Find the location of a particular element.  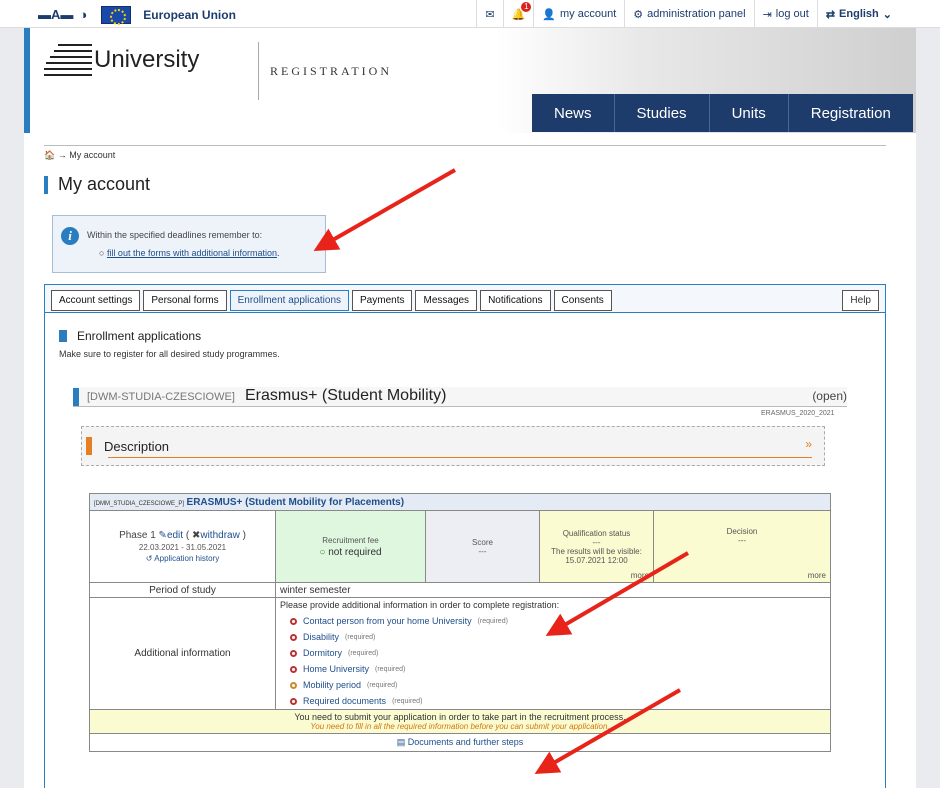

list-item: Mobility period (required) is located at coordinates (555, 685).